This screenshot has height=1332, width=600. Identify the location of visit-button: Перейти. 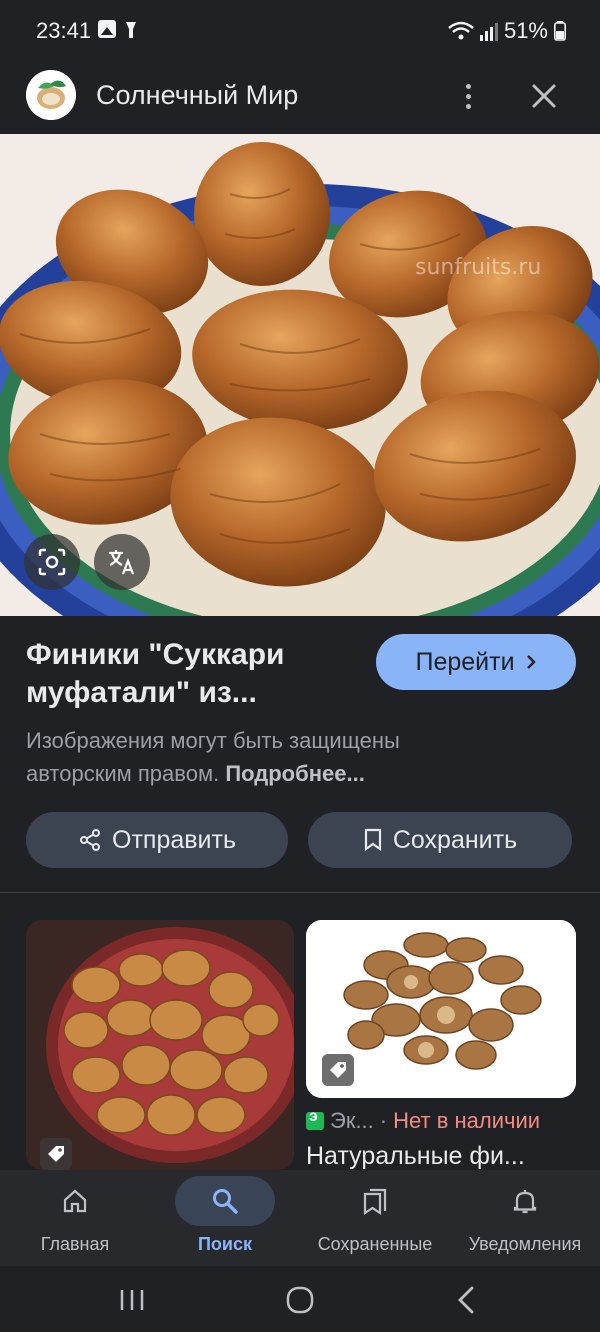
(476, 662).